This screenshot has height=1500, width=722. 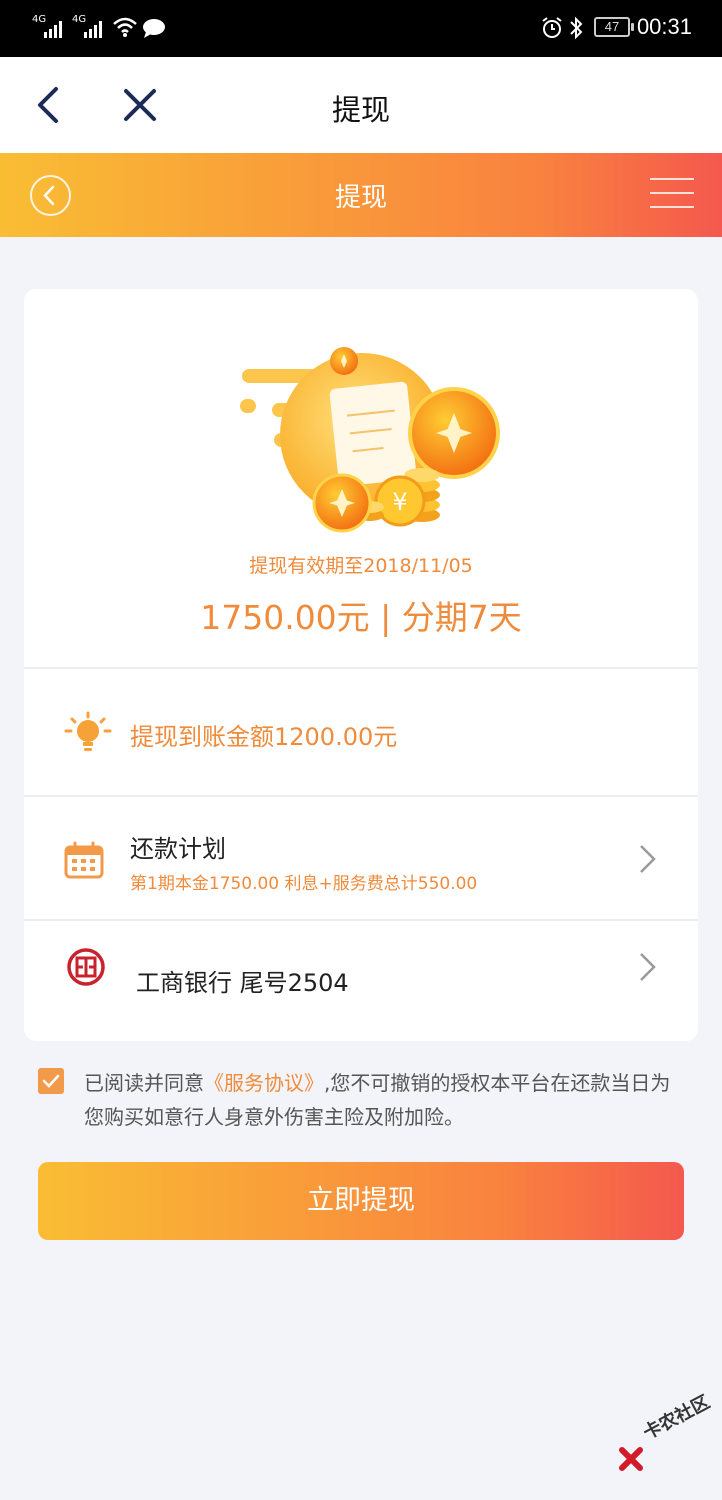 I want to click on agreement-checkbox, so click(x=51, y=1081).